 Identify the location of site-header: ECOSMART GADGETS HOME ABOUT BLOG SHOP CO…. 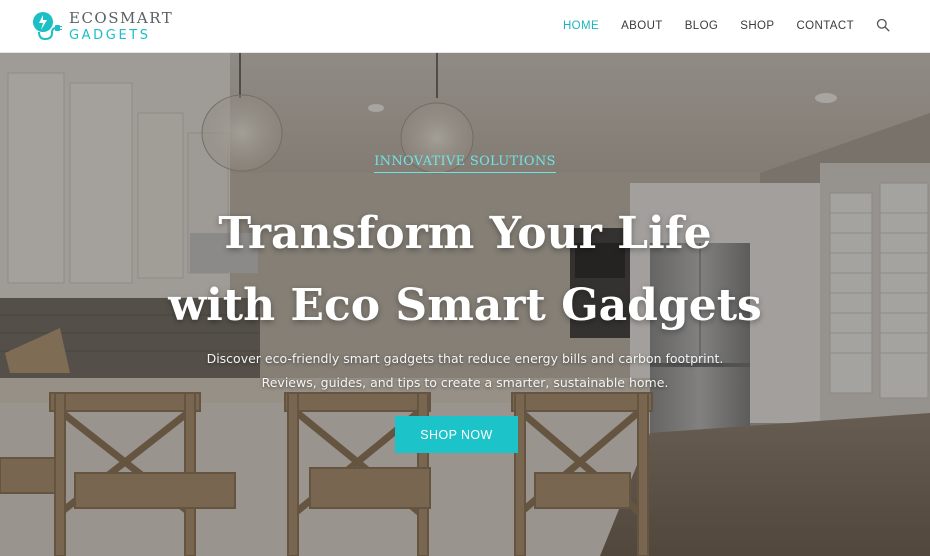
(465, 26).